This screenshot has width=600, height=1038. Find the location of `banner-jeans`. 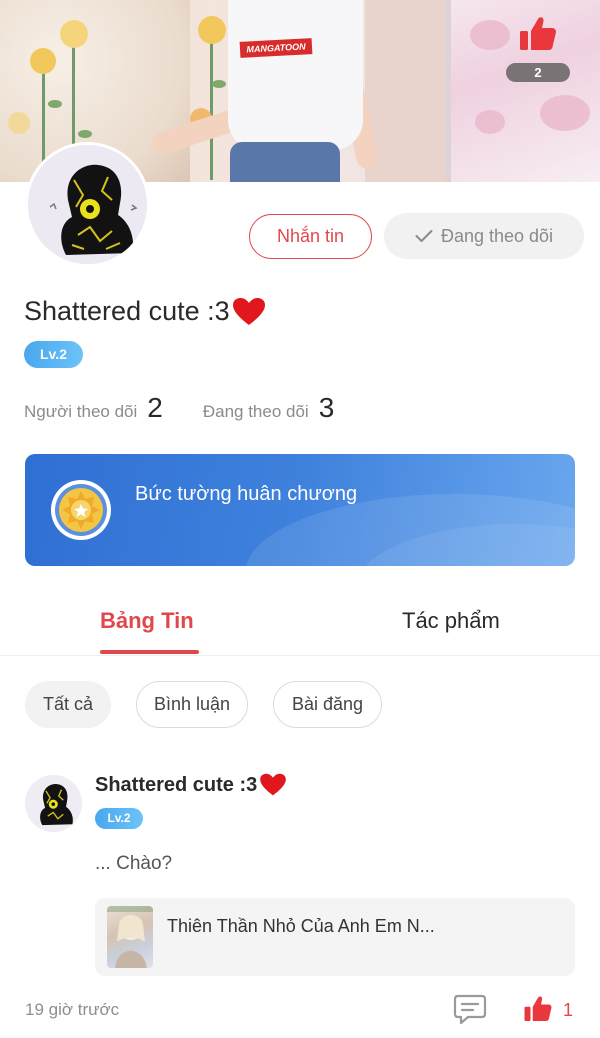

banner-jeans is located at coordinates (285, 162).